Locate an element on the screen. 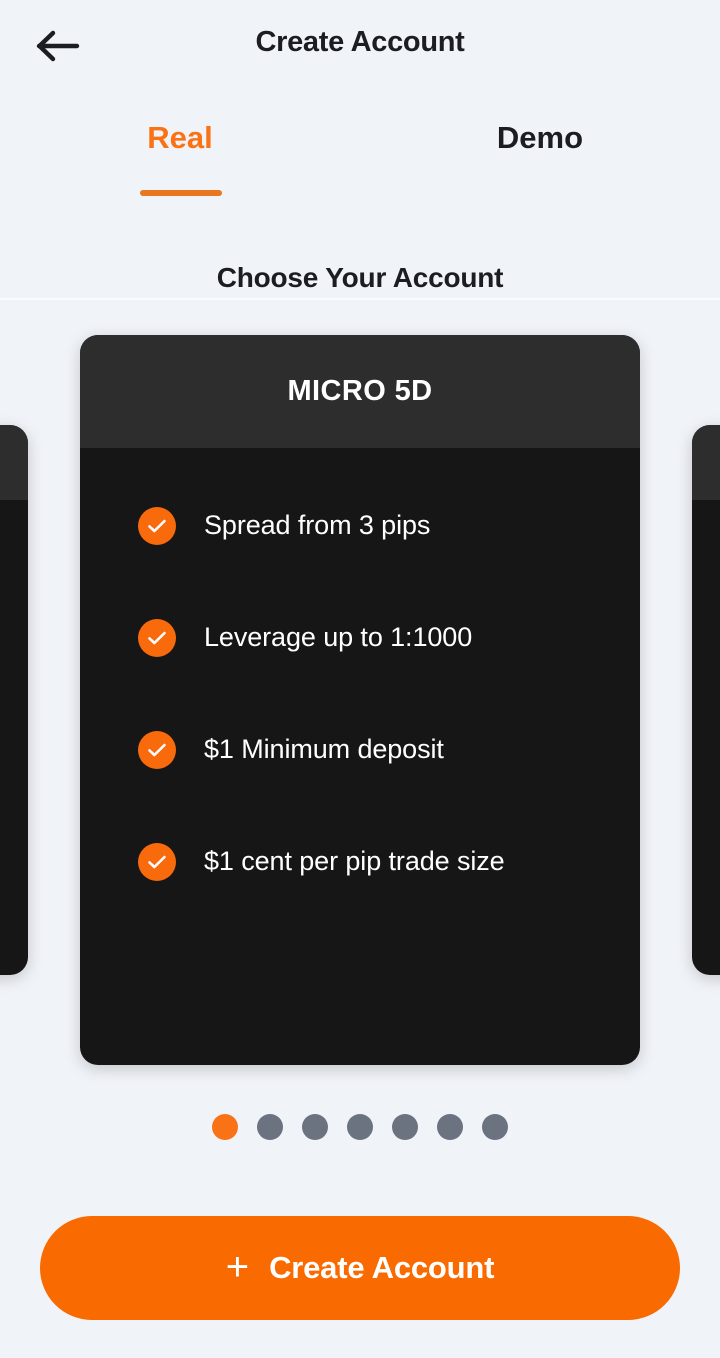 The height and width of the screenshot is (1358, 720). card-title: MICRO 5D is located at coordinates (360, 391).